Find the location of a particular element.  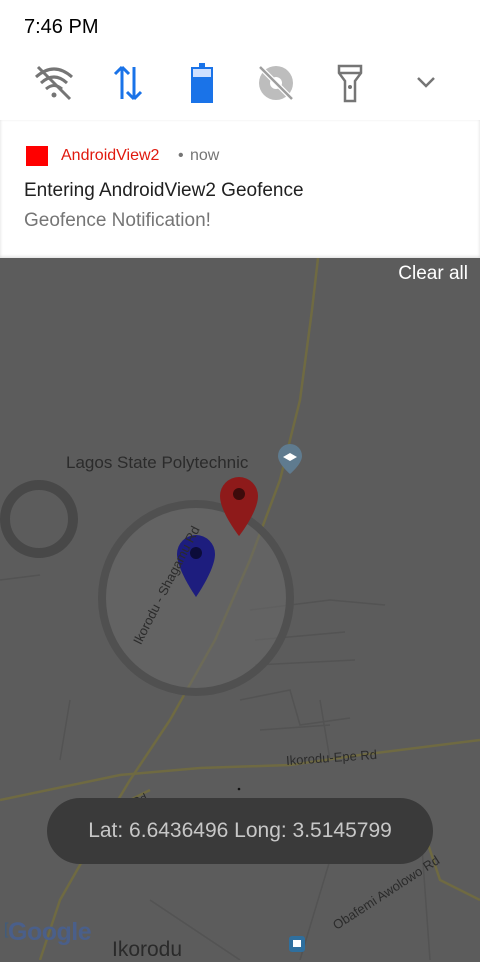

status-time: 7:46 PM is located at coordinates (61, 27).